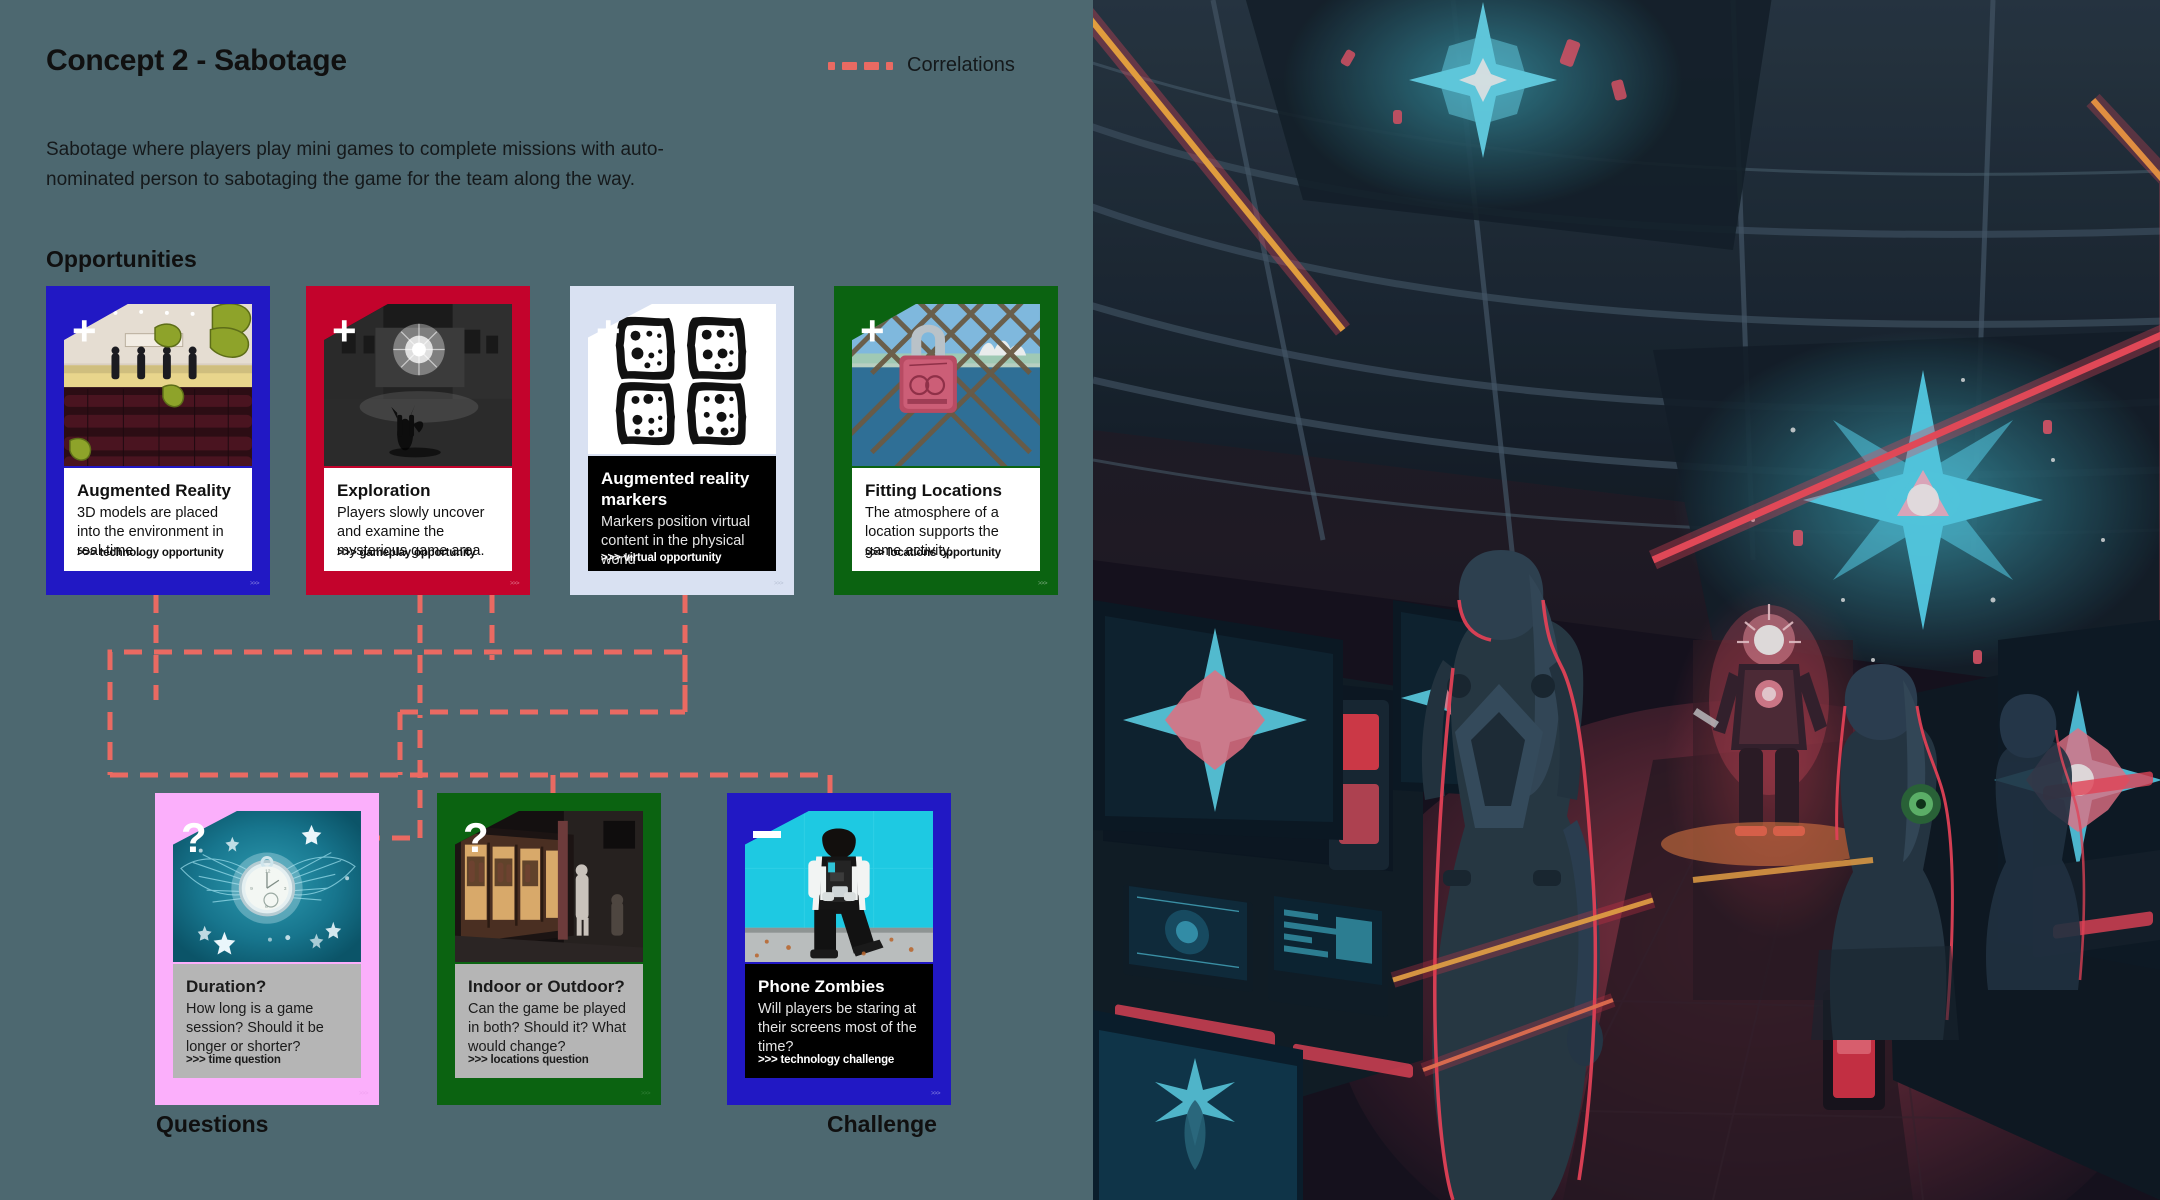  Describe the element at coordinates (826, 1060) in the screenshot. I see `card-tag: >>> technology challenge` at that location.